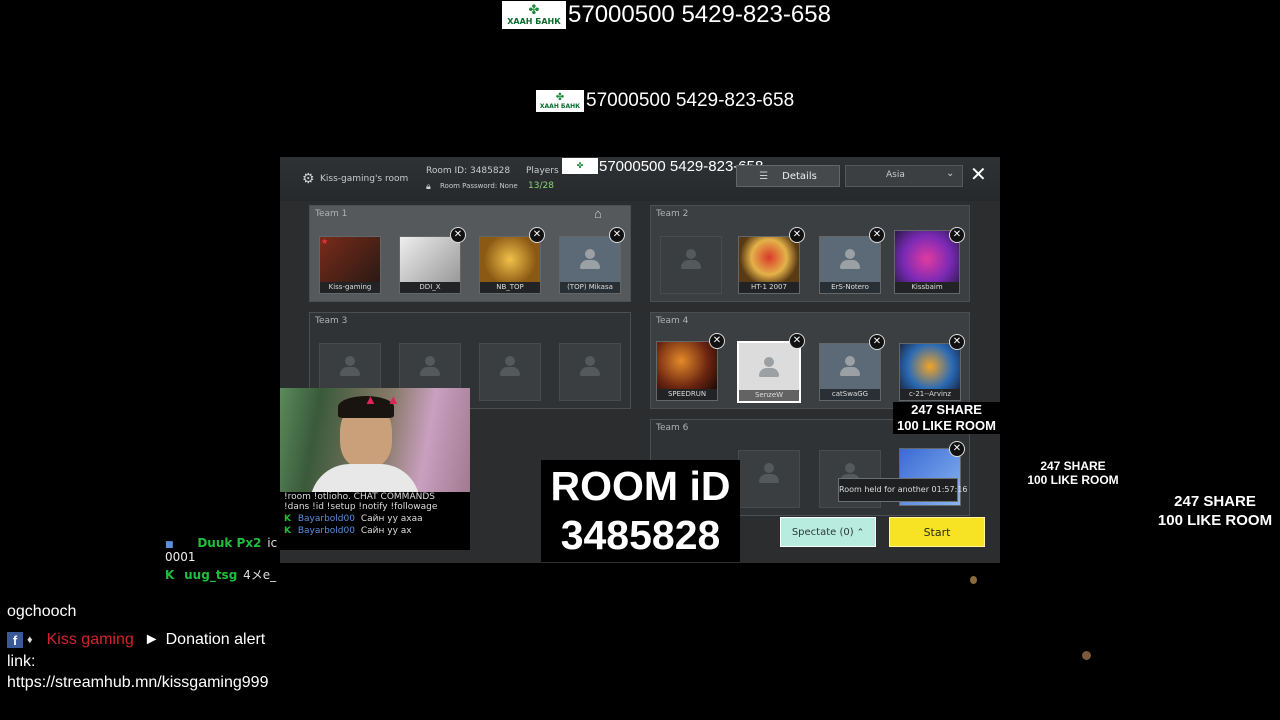 The image size is (1280, 720). What do you see at coordinates (640, 486) in the screenshot?
I see `room-id-title: ROOM iD` at bounding box center [640, 486].